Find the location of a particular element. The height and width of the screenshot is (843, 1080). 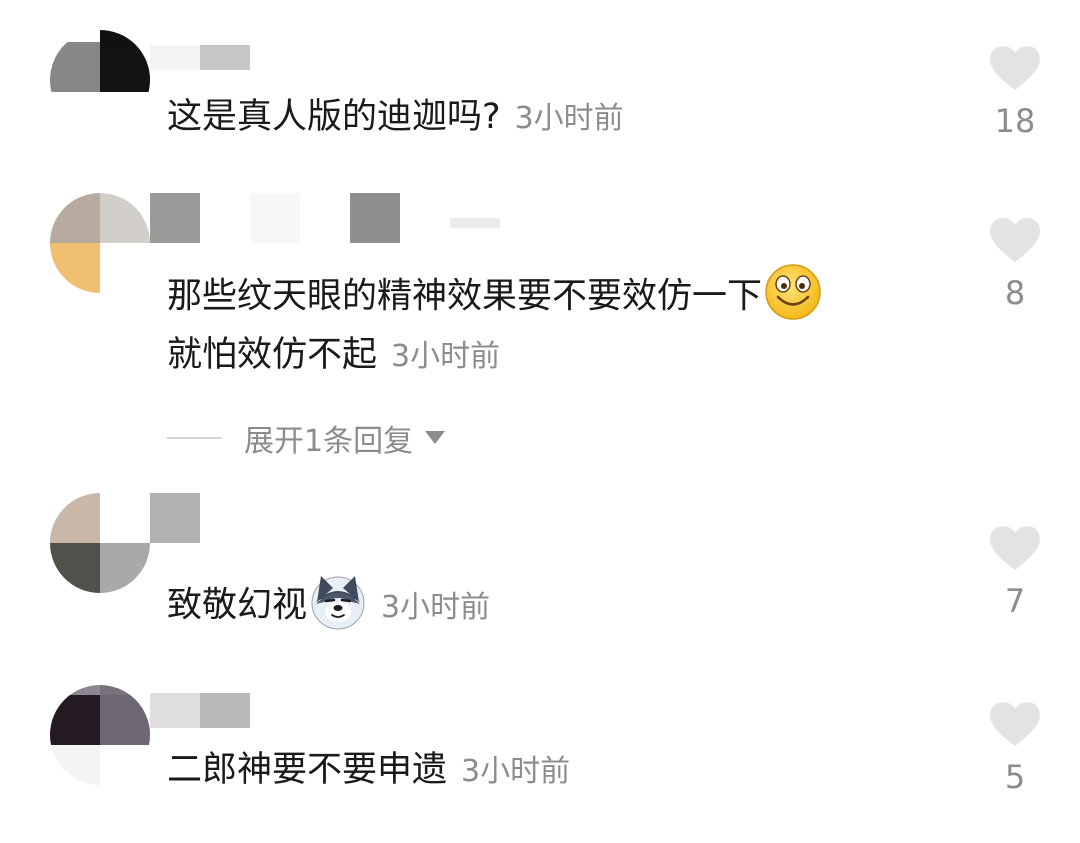

comment-text-row: 这是真人版的迪迦吗? 3小时前 is located at coordinates (395, 118).